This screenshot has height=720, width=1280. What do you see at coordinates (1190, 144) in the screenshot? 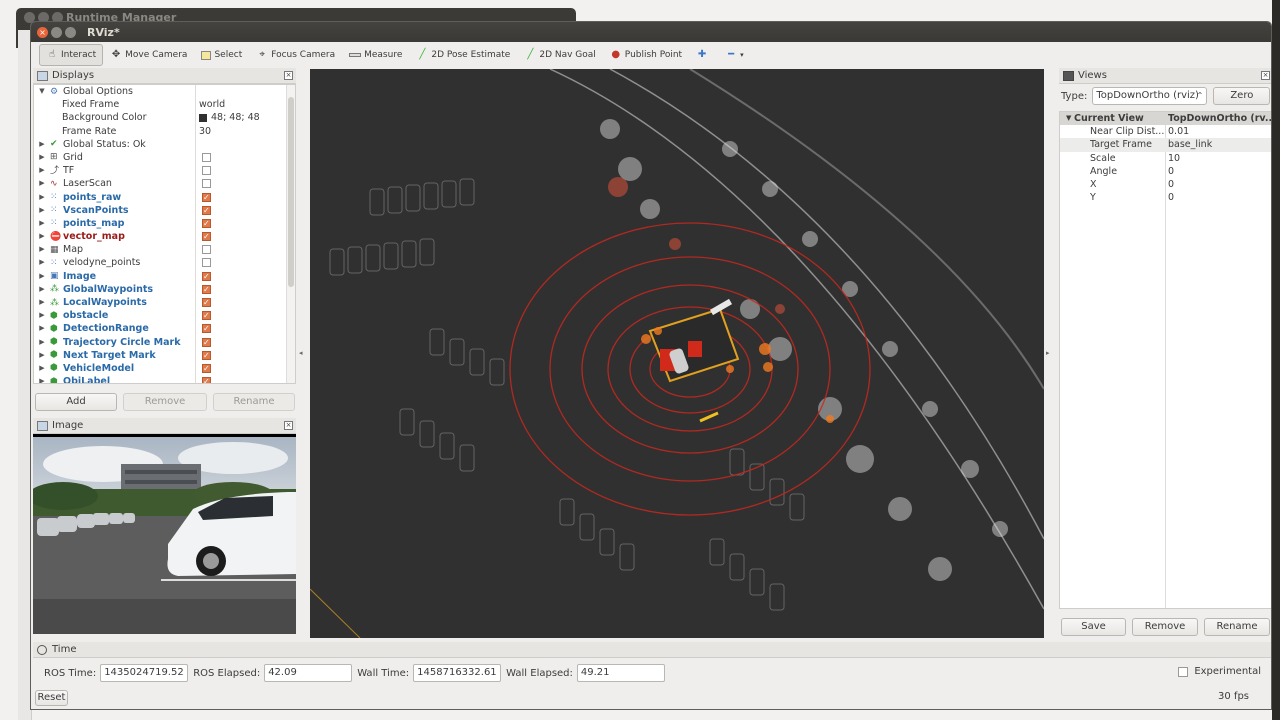
I see `view-property-value: base_link` at bounding box center [1190, 144].